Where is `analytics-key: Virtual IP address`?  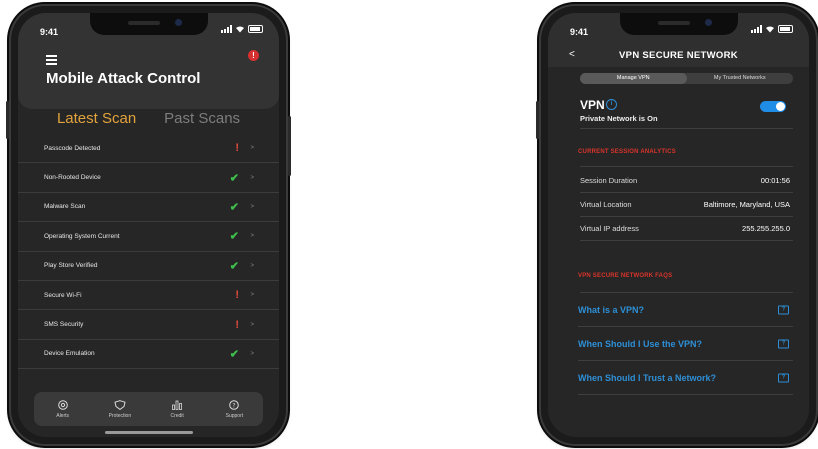 analytics-key: Virtual IP address is located at coordinates (609, 228).